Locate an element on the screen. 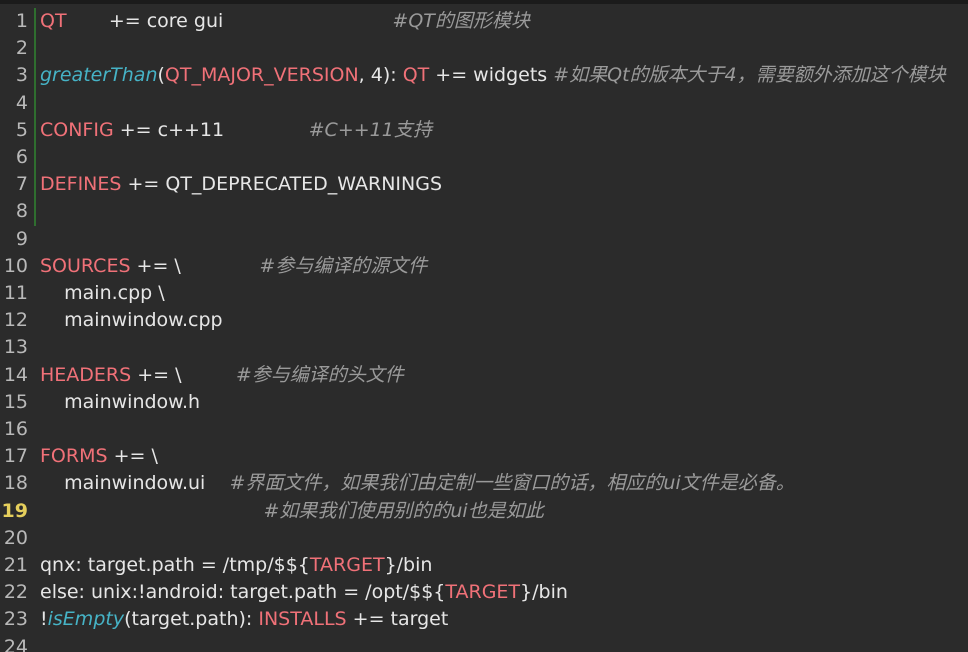  line-number: 1 is located at coordinates (21, 21).